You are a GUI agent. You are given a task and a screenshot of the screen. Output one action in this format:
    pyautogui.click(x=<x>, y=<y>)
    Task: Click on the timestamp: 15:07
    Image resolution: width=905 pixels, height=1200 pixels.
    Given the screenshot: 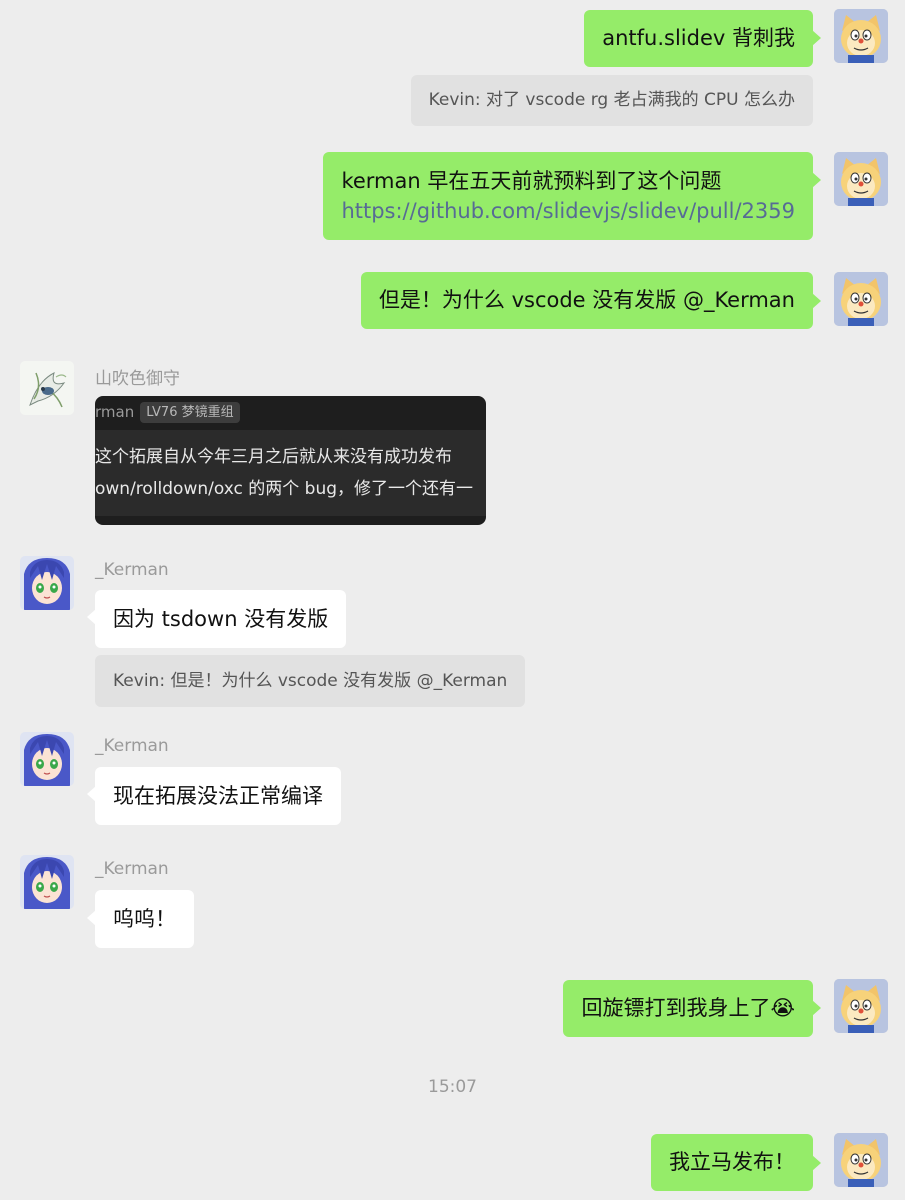 What is the action you would take?
    pyautogui.click(x=452, y=1087)
    